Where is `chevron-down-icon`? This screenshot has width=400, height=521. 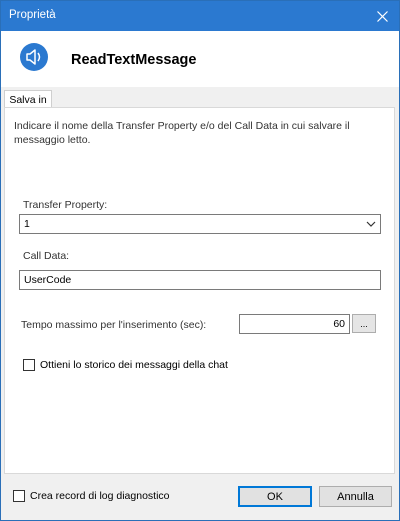
chevron-down-icon is located at coordinates (371, 224).